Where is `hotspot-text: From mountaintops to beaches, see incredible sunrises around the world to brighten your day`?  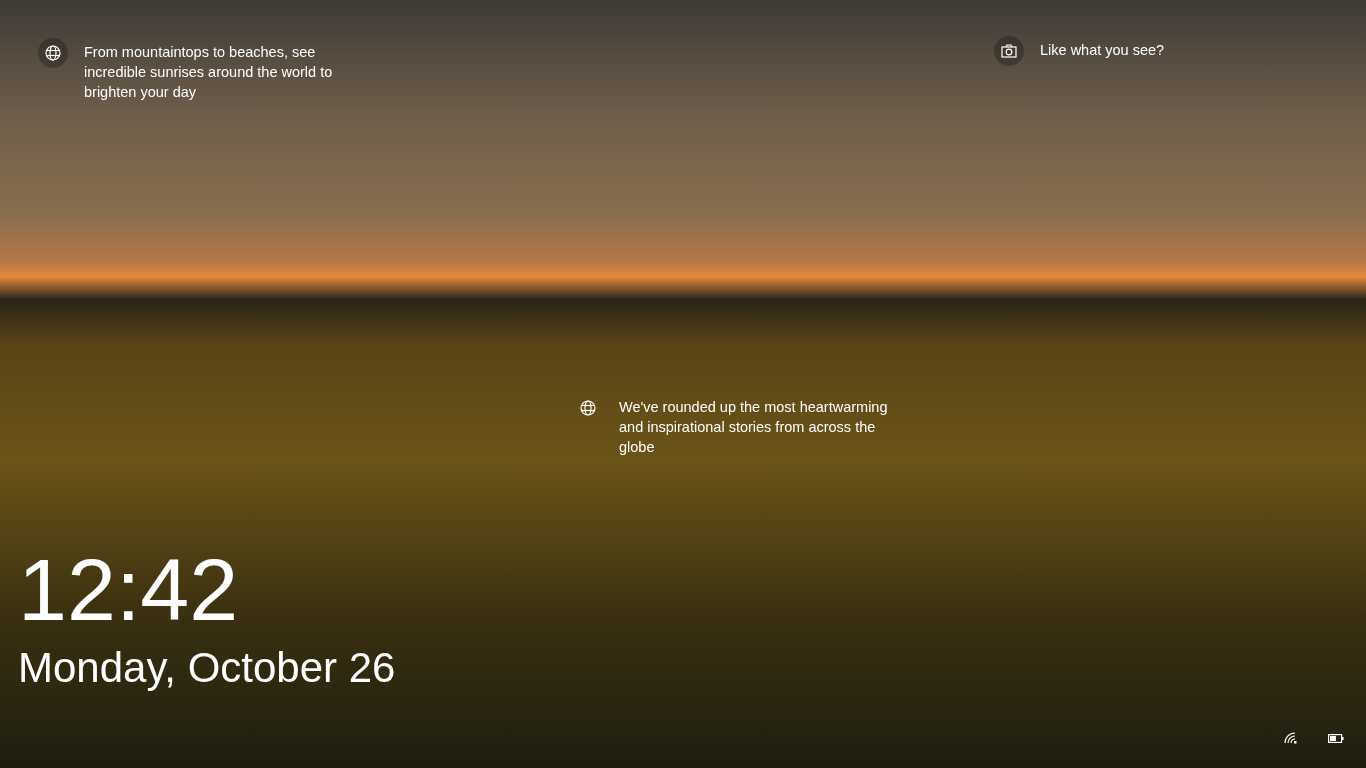
hotspot-text: From mountaintops to beaches, see incredible sunrises around the world to brighten your day is located at coordinates (209, 72).